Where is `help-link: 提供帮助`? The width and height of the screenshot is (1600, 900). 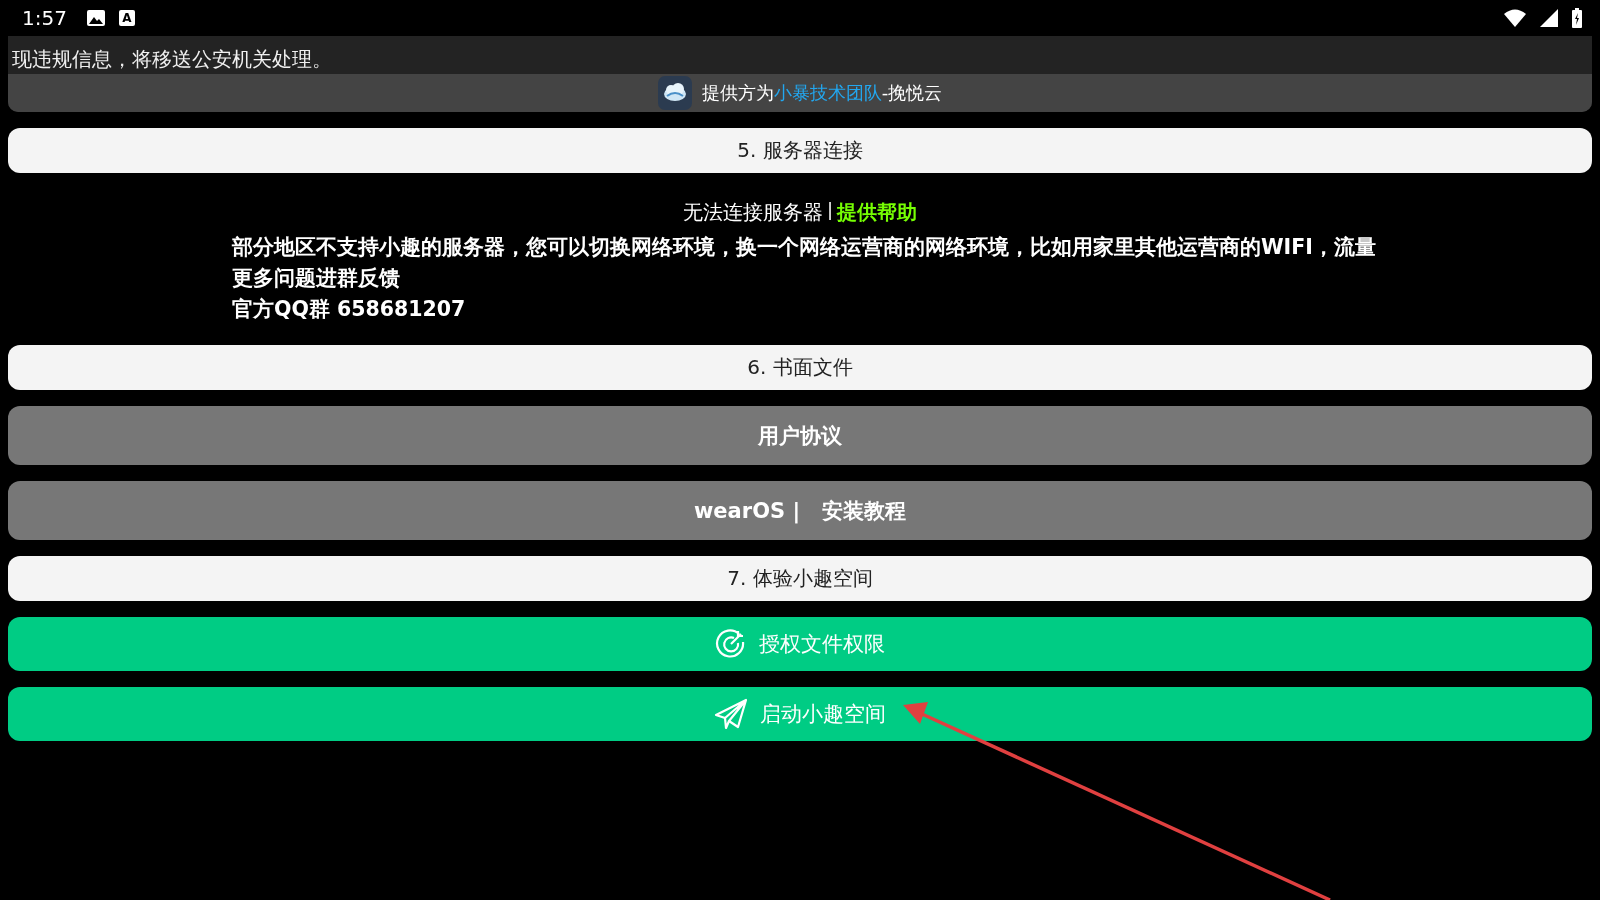 help-link: 提供帮助 is located at coordinates (877, 212).